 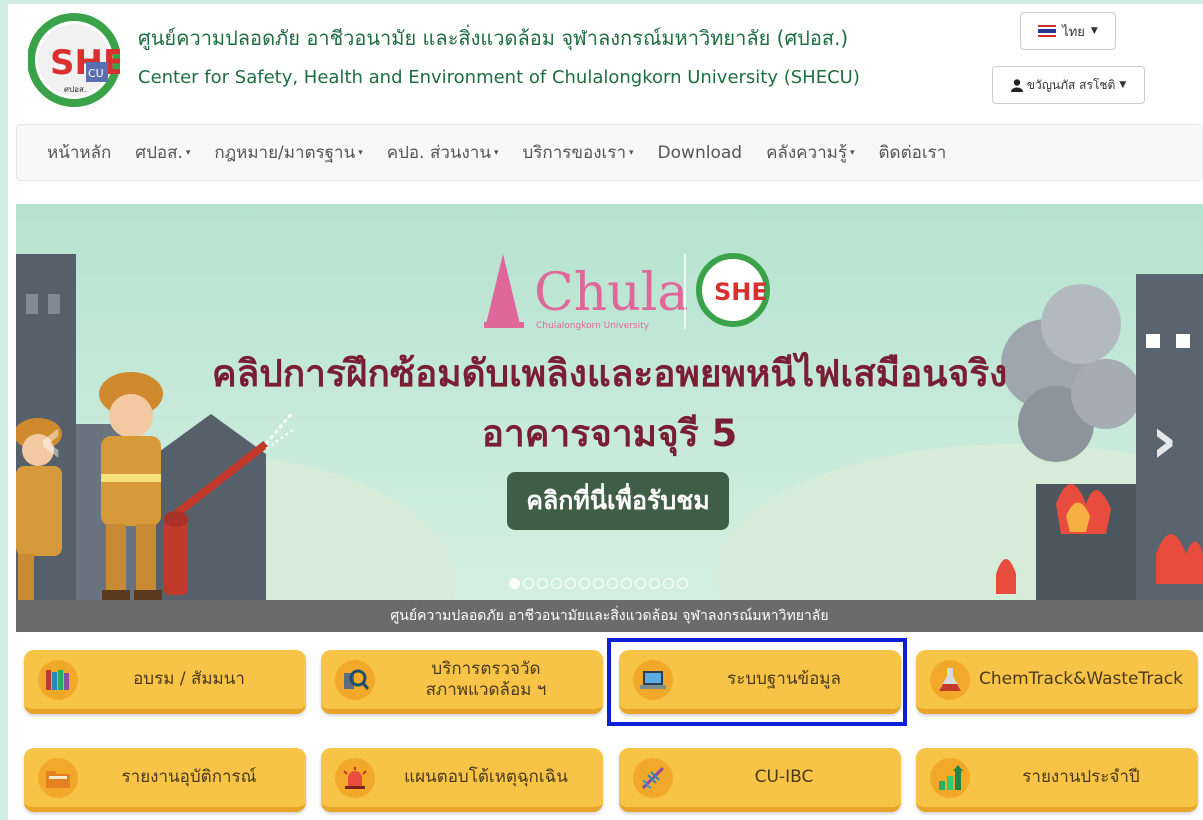 I want to click on tile-accident-report: รายงานอุบัติการณ์, so click(x=165, y=780).